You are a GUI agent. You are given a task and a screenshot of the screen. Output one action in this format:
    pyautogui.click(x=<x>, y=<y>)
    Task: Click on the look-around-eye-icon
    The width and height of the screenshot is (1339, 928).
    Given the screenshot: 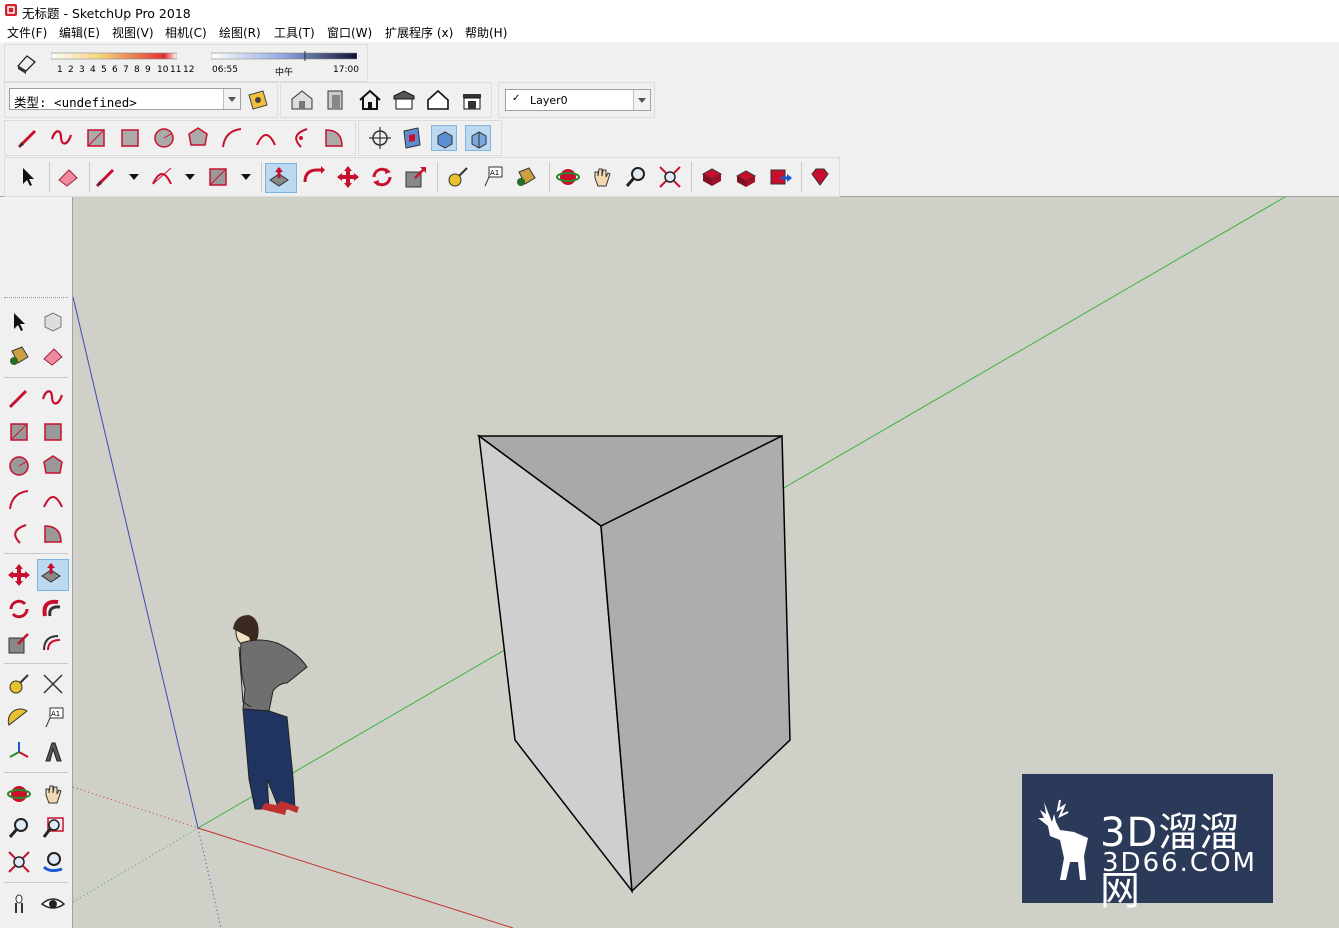 What is the action you would take?
    pyautogui.click(x=53, y=904)
    